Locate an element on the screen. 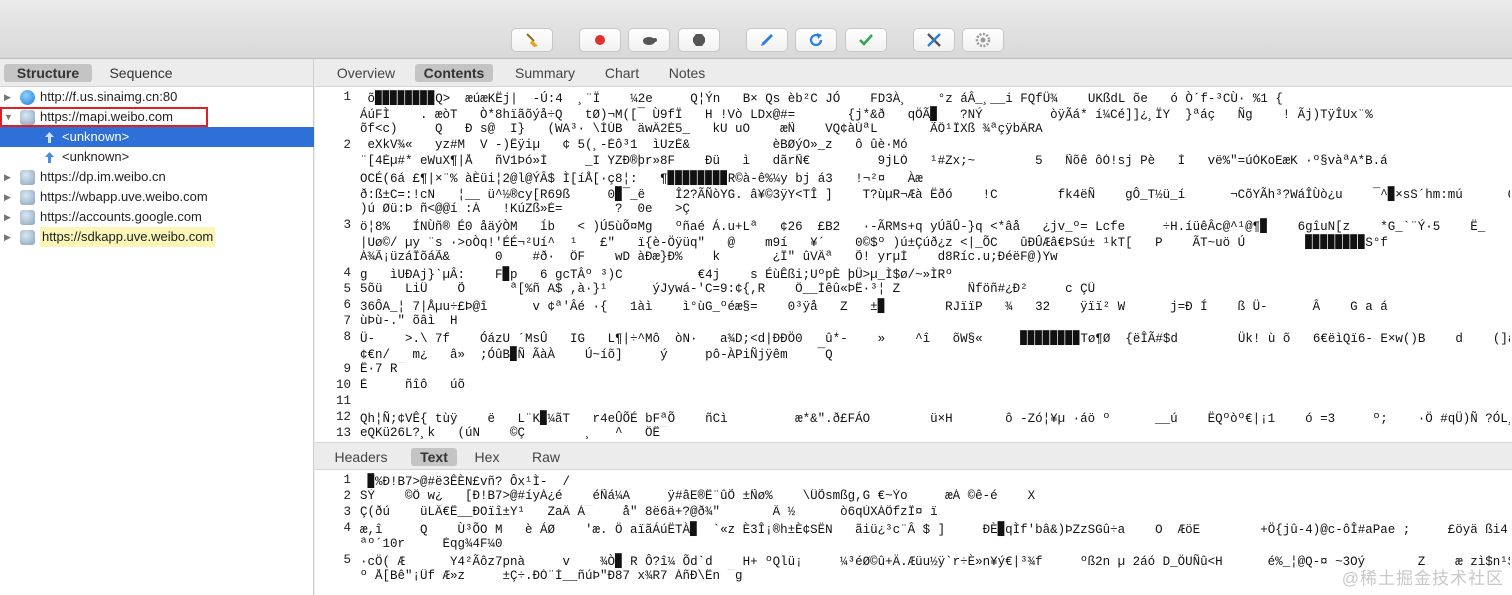  check-icon is located at coordinates (866, 40).